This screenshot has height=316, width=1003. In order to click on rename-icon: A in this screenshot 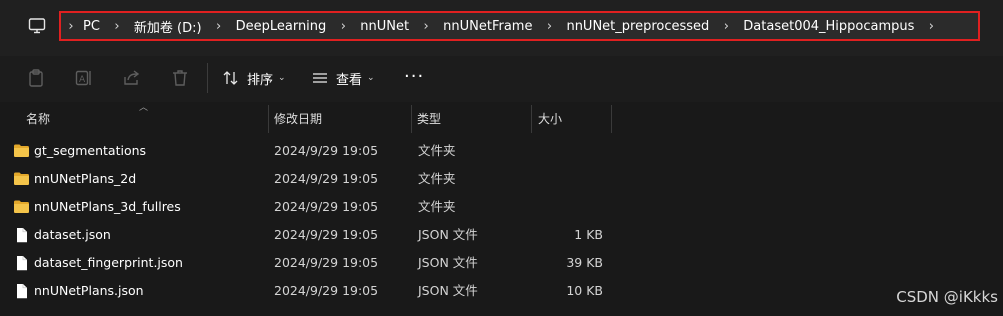, I will do `click(84, 78)`.